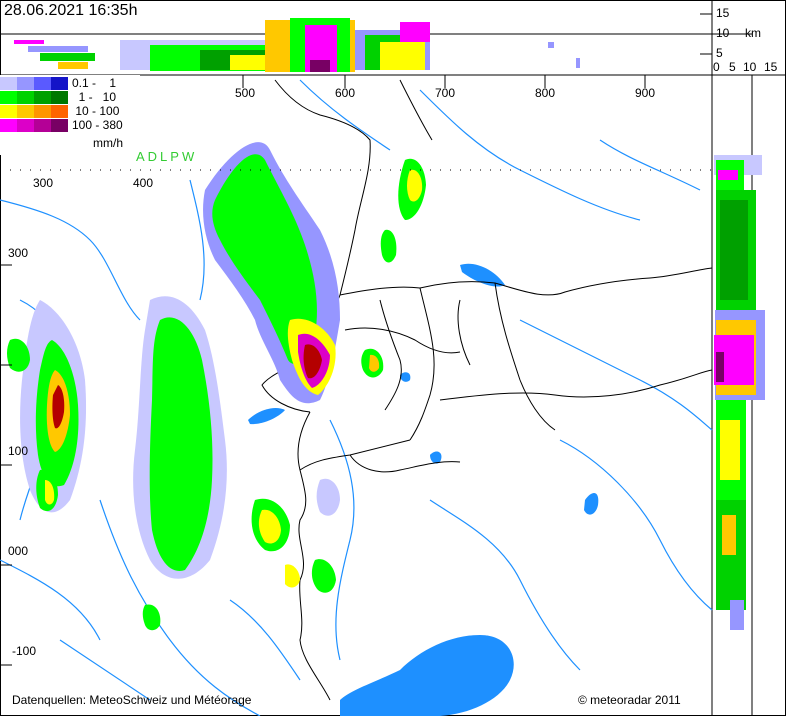 The image size is (786, 716). Describe the element at coordinates (771, 67) in the screenshot. I see `height-bottom-label-15: 15` at that location.